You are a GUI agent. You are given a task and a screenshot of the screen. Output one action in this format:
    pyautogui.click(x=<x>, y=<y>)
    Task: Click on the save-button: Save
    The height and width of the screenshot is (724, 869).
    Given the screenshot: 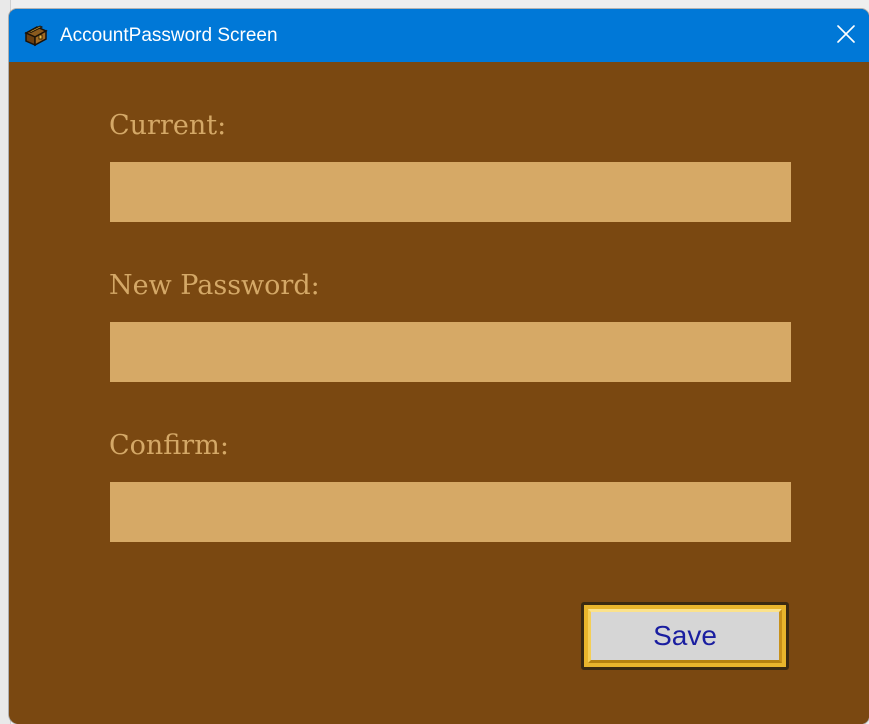 What is the action you would take?
    pyautogui.click(x=685, y=636)
    